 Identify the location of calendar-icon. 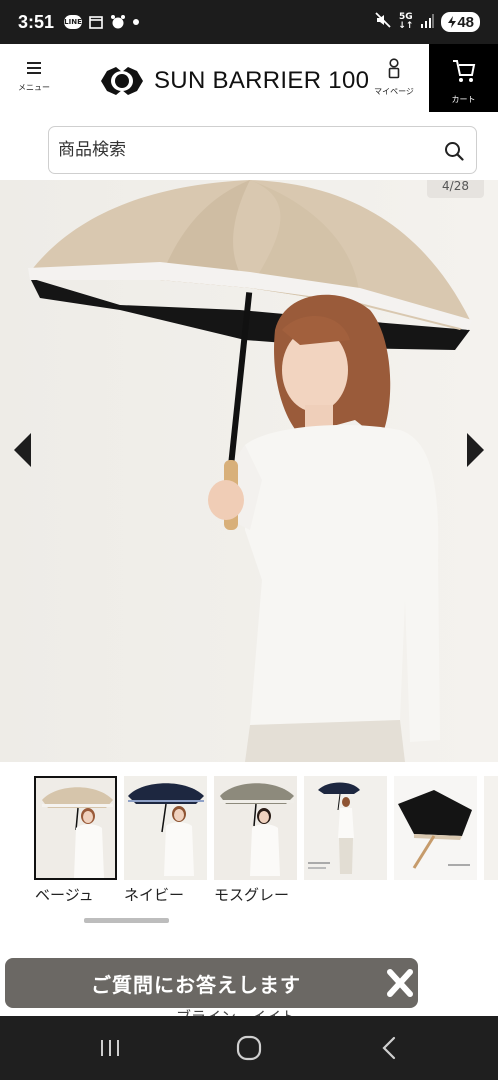
(96, 22).